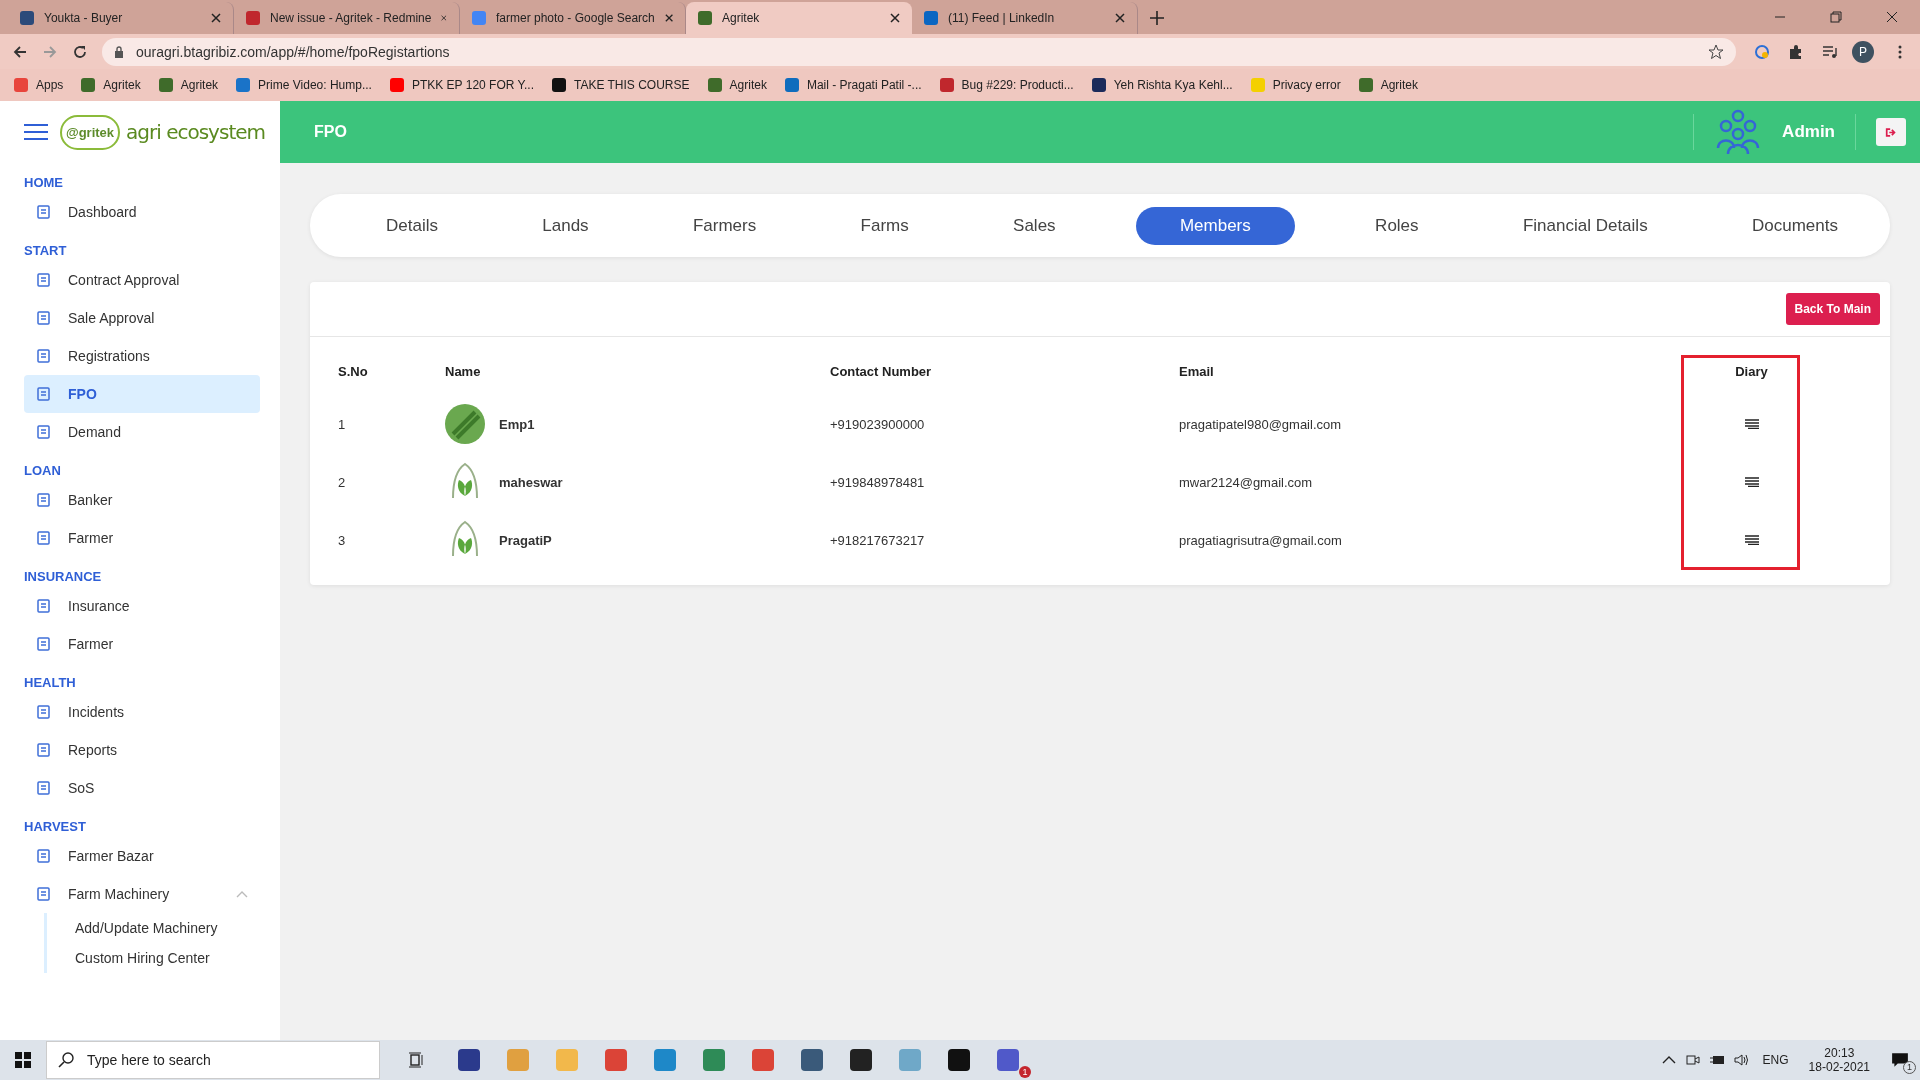 This screenshot has height=1080, width=1920. What do you see at coordinates (1260, 540) in the screenshot?
I see `table-cell-text: pragatiagrisutra@gmail.com` at bounding box center [1260, 540].